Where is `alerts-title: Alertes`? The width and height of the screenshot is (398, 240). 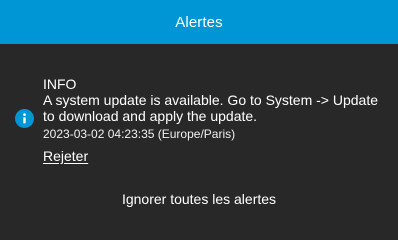
alerts-title: Alertes is located at coordinates (199, 22).